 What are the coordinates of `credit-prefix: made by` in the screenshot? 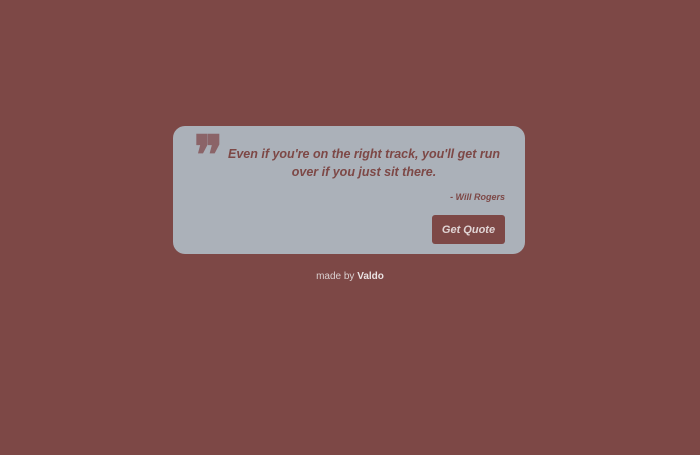 It's located at (335, 276).